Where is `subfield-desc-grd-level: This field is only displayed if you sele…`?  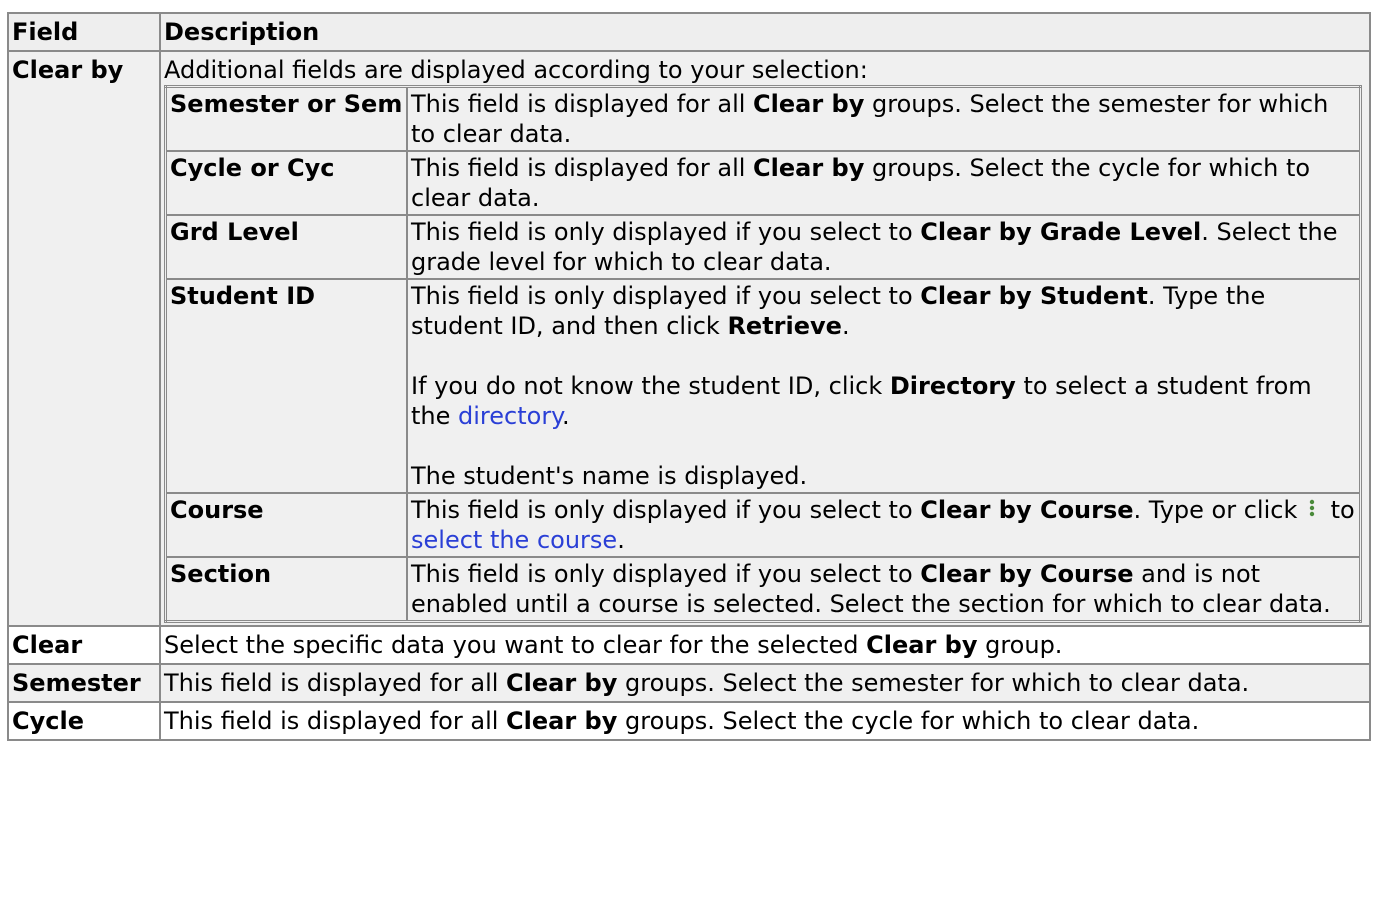
subfield-desc-grd-level: This field is only displayed if you sele… is located at coordinates (884, 247).